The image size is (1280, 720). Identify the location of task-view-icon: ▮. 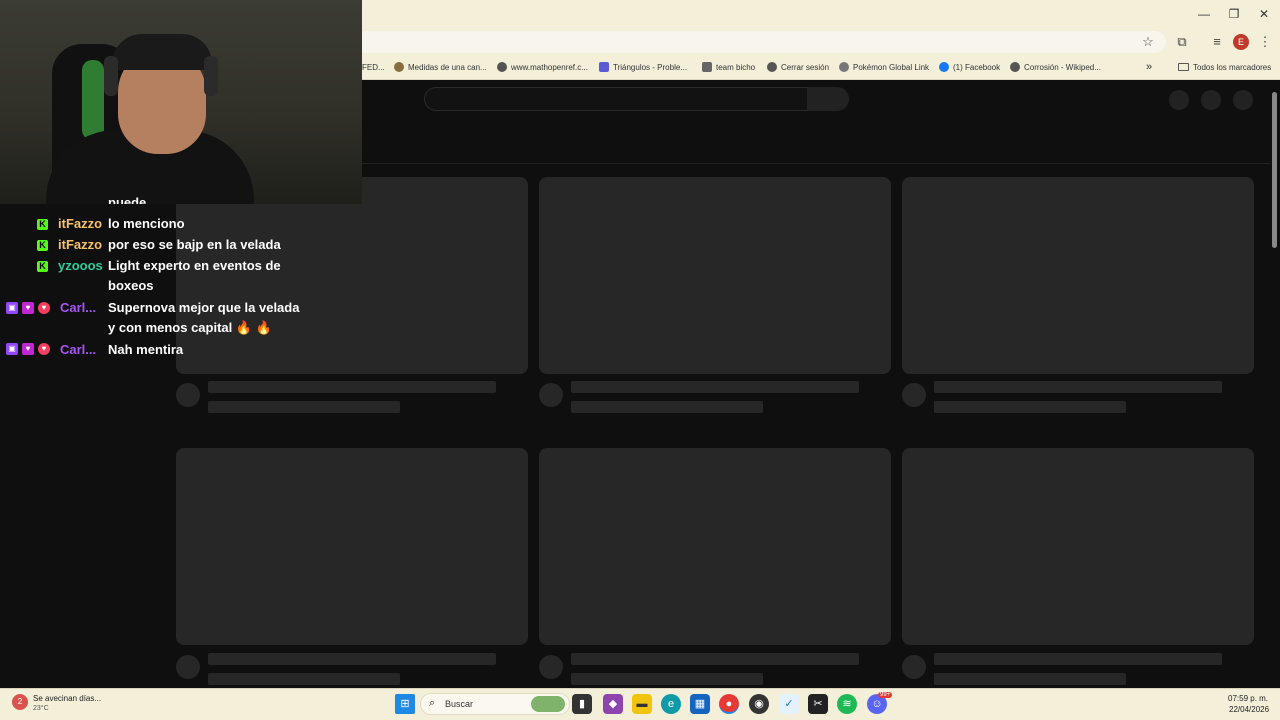
(582, 704).